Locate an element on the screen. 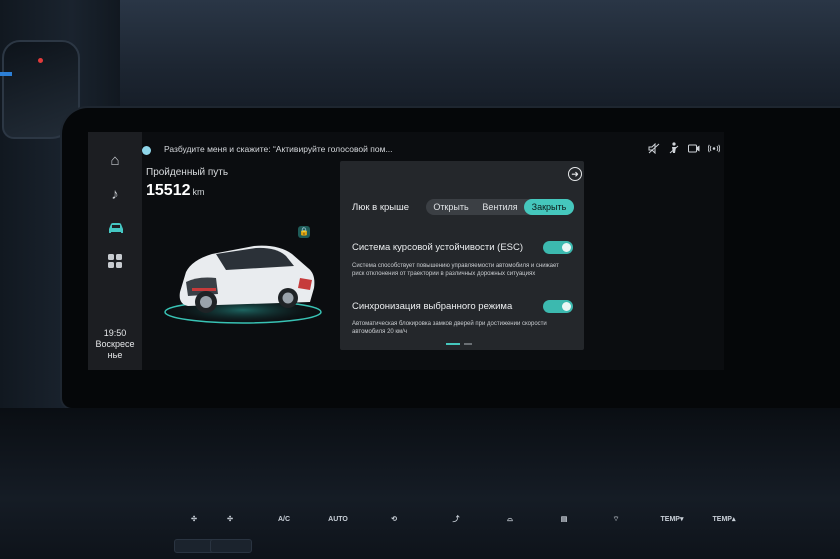 This screenshot has width=840, height=559. indicator-light is located at coordinates (40, 60).